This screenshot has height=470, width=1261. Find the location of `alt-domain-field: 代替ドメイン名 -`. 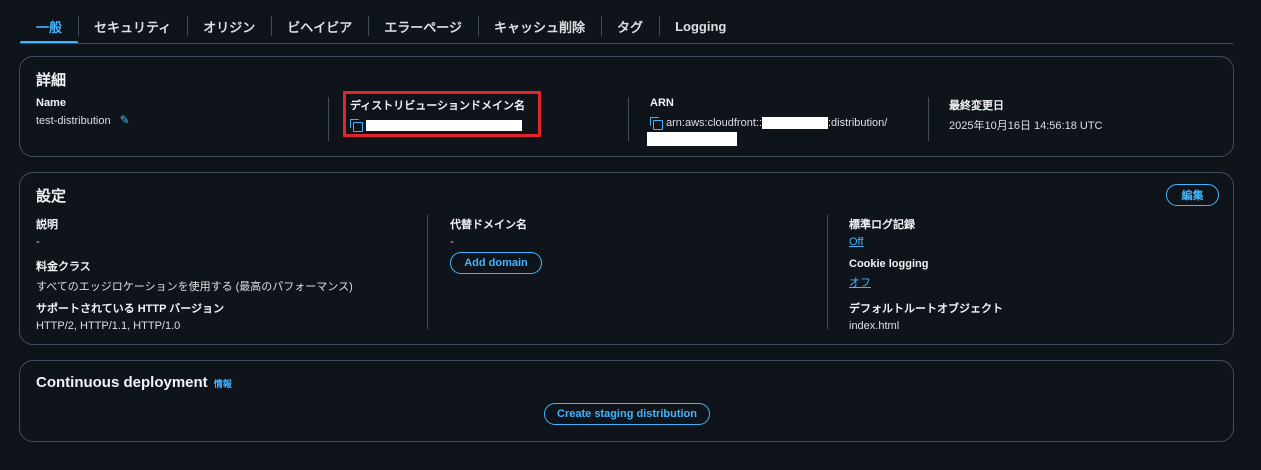

alt-domain-field: 代替ドメイン名 - is located at coordinates (488, 232).